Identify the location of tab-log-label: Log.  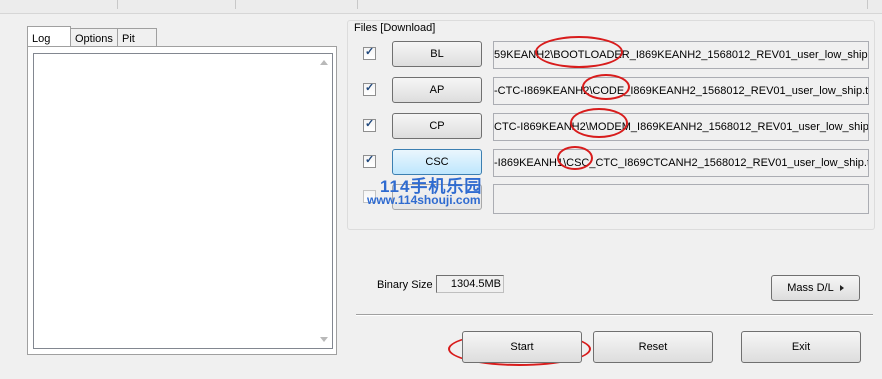
(41, 39).